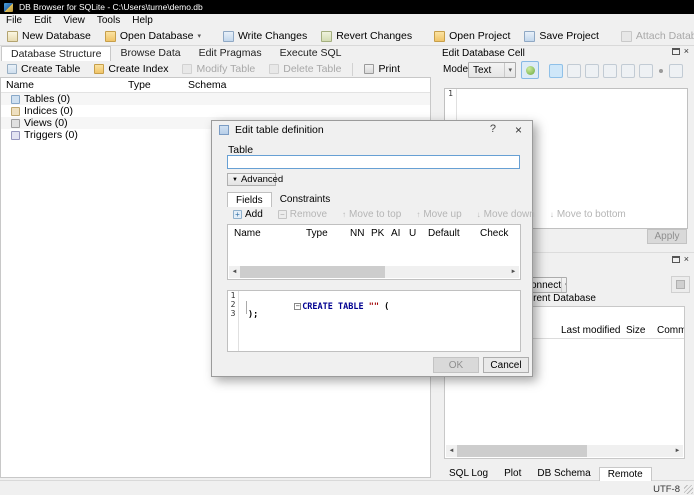  Describe the element at coordinates (305, 69) in the screenshot. I see `delete-table-button: Delete Table` at that location.